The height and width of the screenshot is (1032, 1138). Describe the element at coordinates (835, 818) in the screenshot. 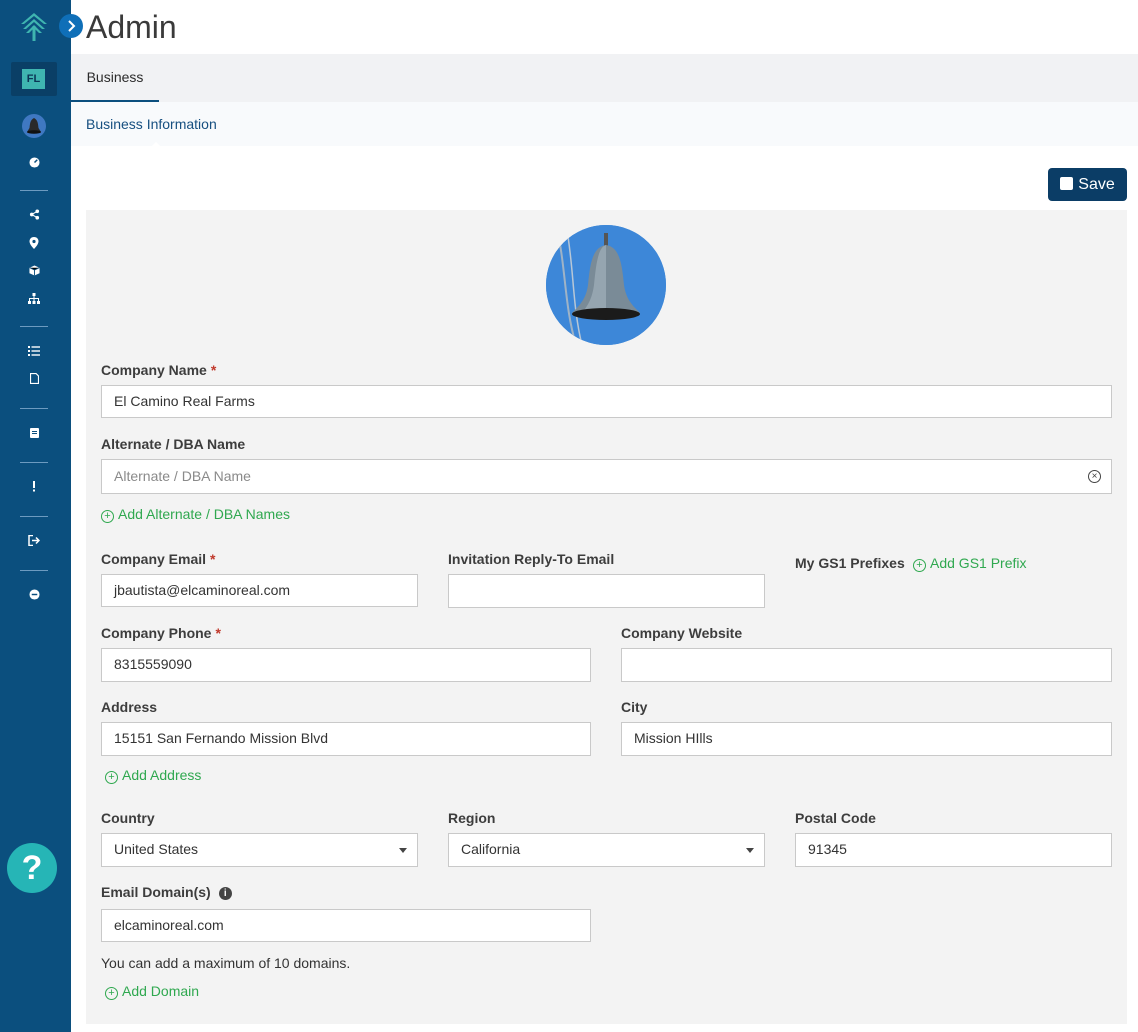

I see `postal-code-label: Postal Code` at that location.